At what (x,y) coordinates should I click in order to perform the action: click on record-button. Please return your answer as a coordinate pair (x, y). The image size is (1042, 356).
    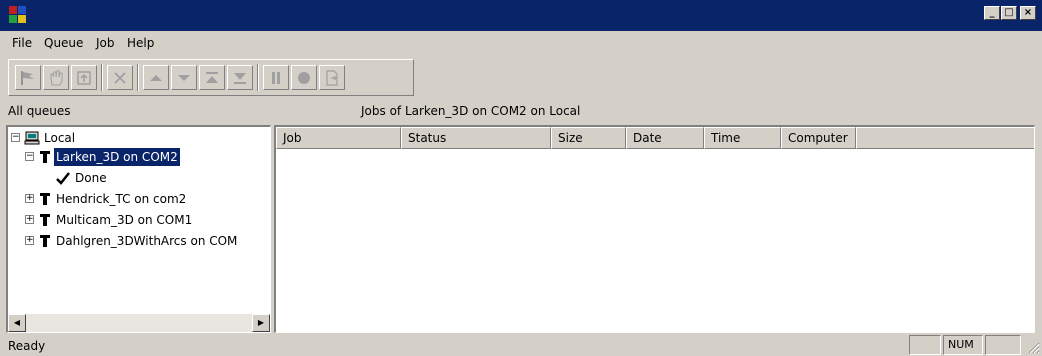
    Looking at the image, I should click on (304, 77).